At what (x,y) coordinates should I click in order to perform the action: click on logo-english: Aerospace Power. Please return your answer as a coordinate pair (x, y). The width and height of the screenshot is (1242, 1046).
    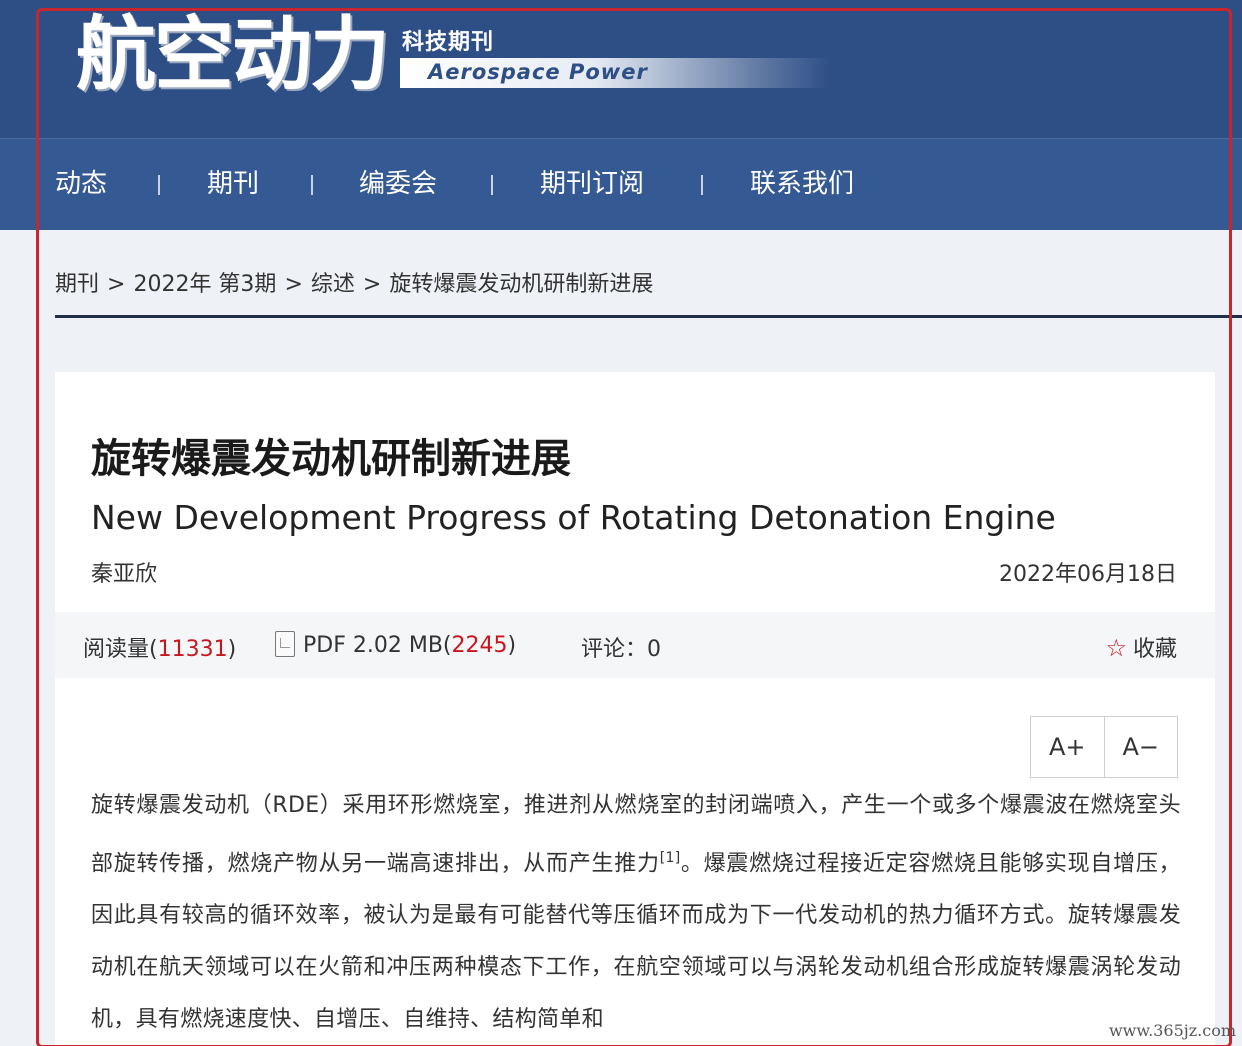
    Looking at the image, I should click on (538, 72).